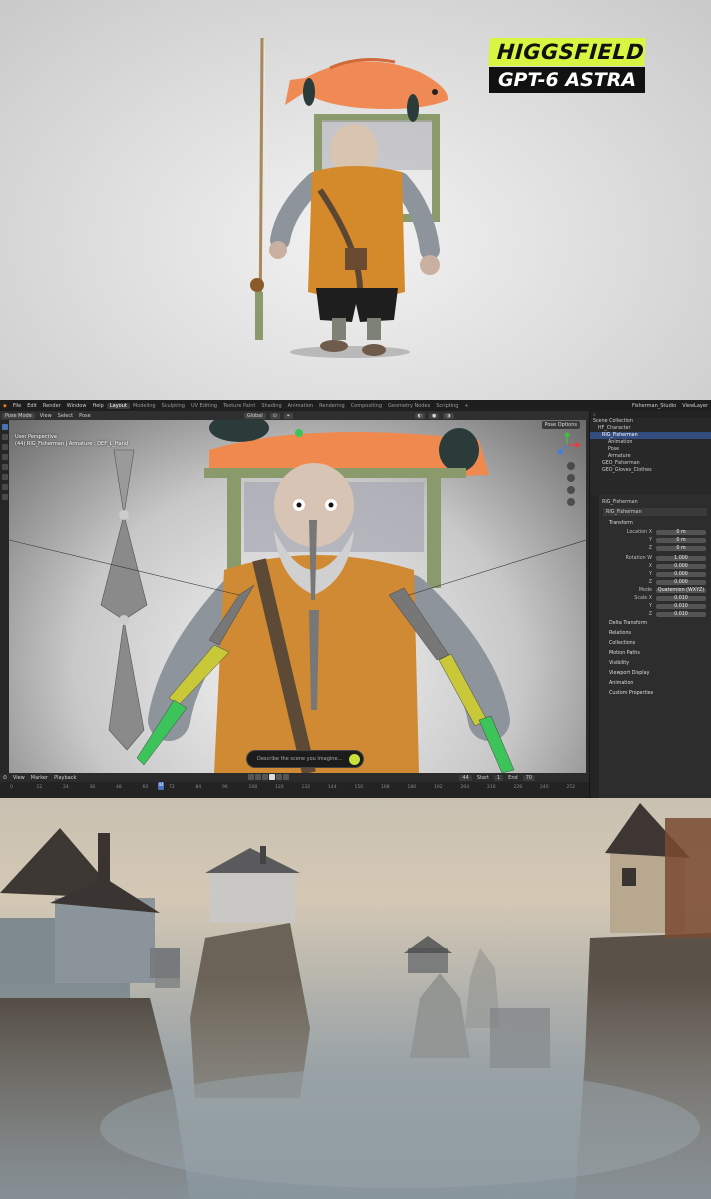 The width and height of the screenshot is (711, 1199). I want to click on section-animation: Animation, so click(655, 683).